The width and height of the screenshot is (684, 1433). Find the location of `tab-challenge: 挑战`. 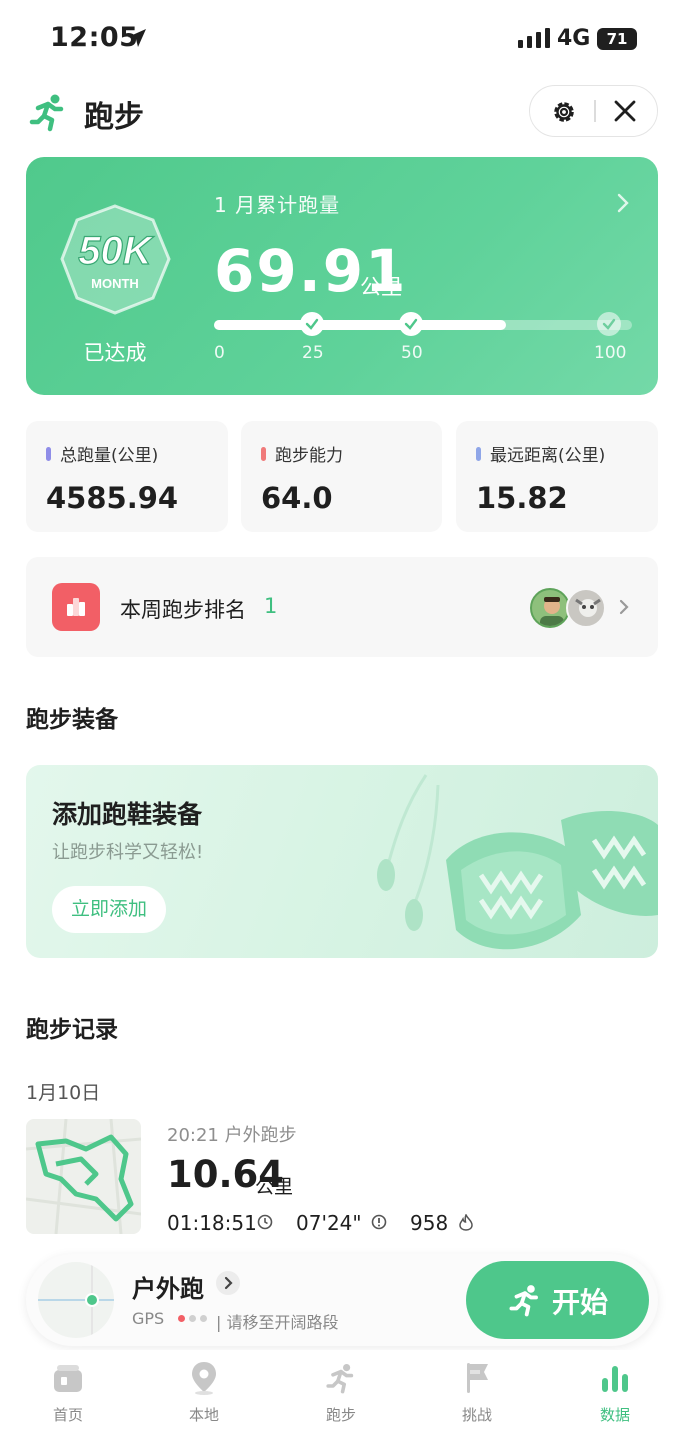

tab-challenge: 挑战 is located at coordinates (477, 1392).